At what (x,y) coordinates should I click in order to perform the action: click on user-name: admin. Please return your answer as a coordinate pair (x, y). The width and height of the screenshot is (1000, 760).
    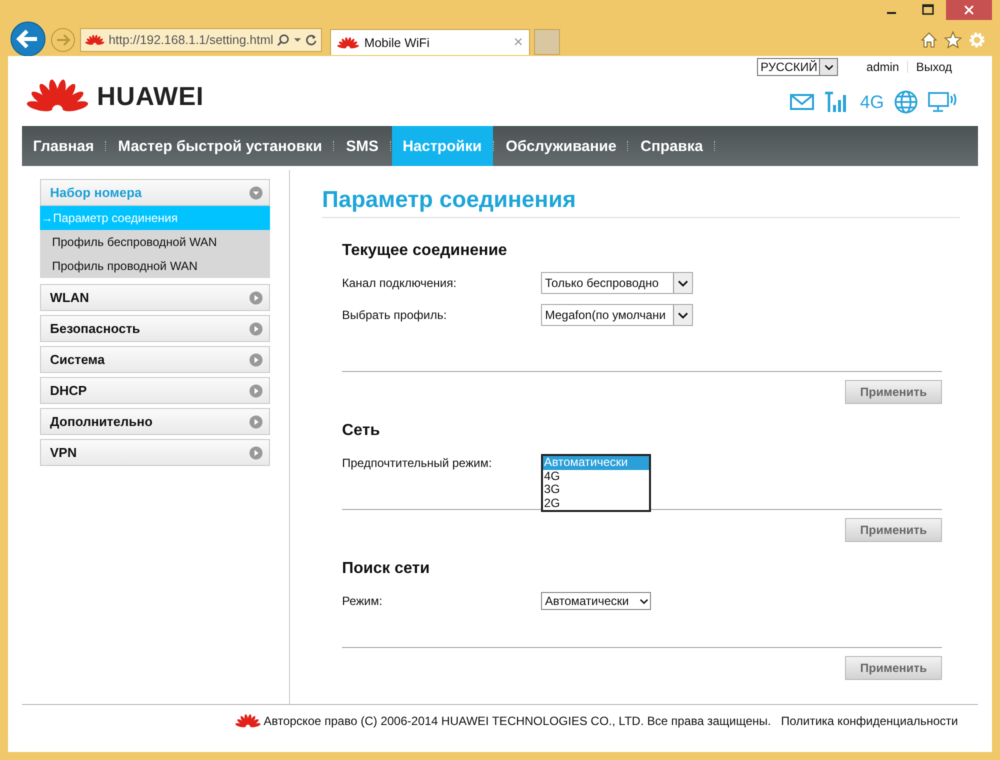
    Looking at the image, I should click on (883, 67).